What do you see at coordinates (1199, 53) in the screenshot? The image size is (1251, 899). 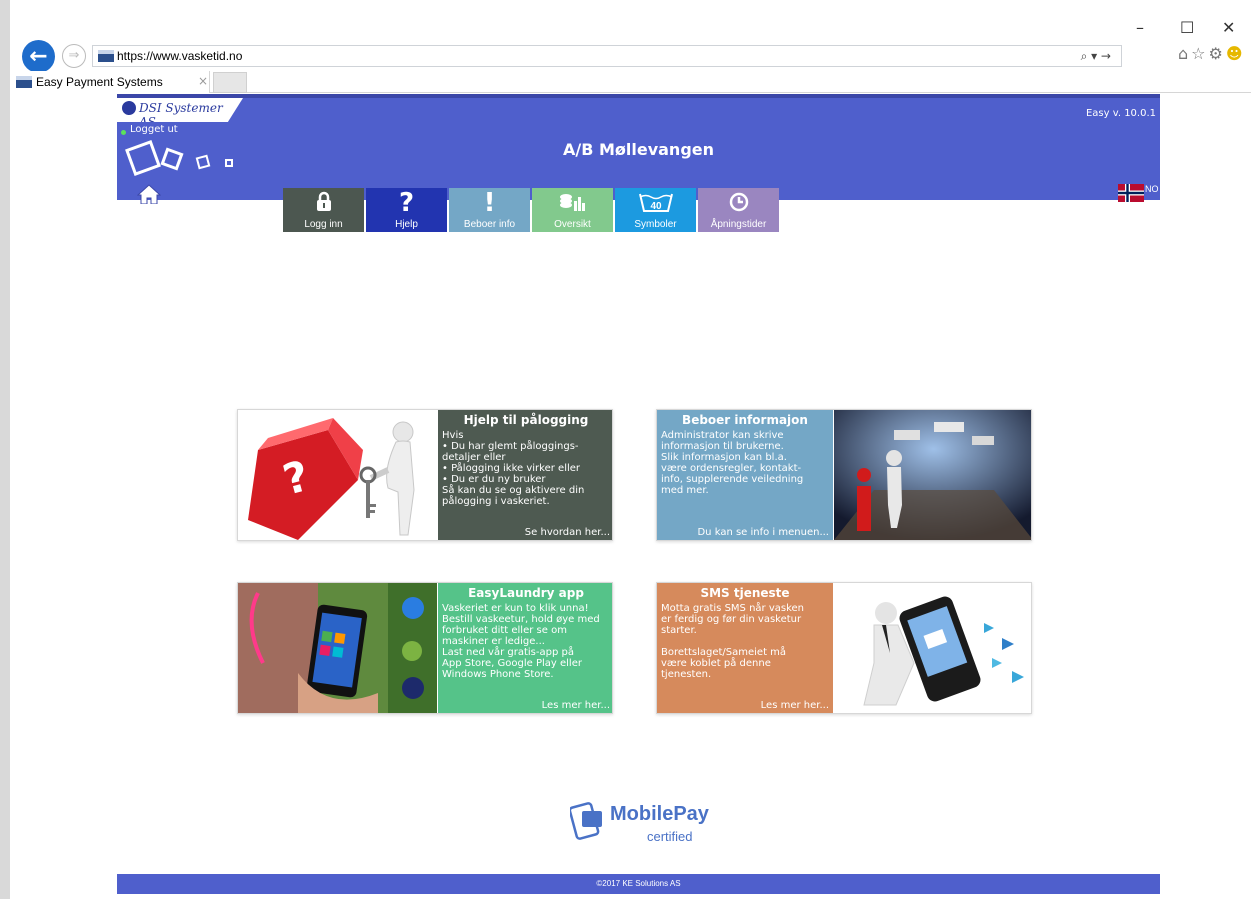 I see `star-icon: ☆` at bounding box center [1199, 53].